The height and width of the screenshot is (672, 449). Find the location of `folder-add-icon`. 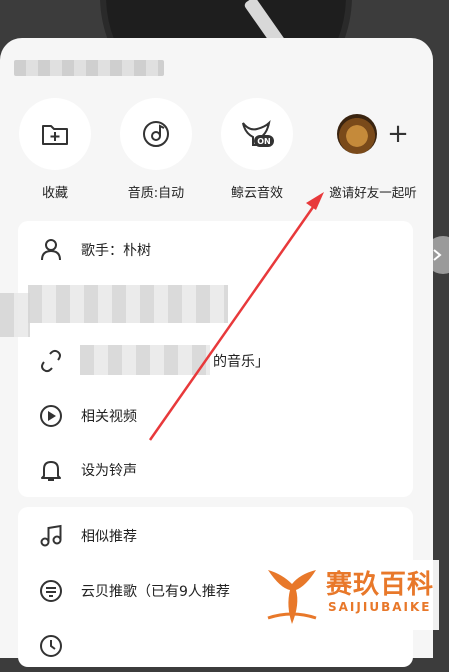

folder-add-icon is located at coordinates (55, 135).